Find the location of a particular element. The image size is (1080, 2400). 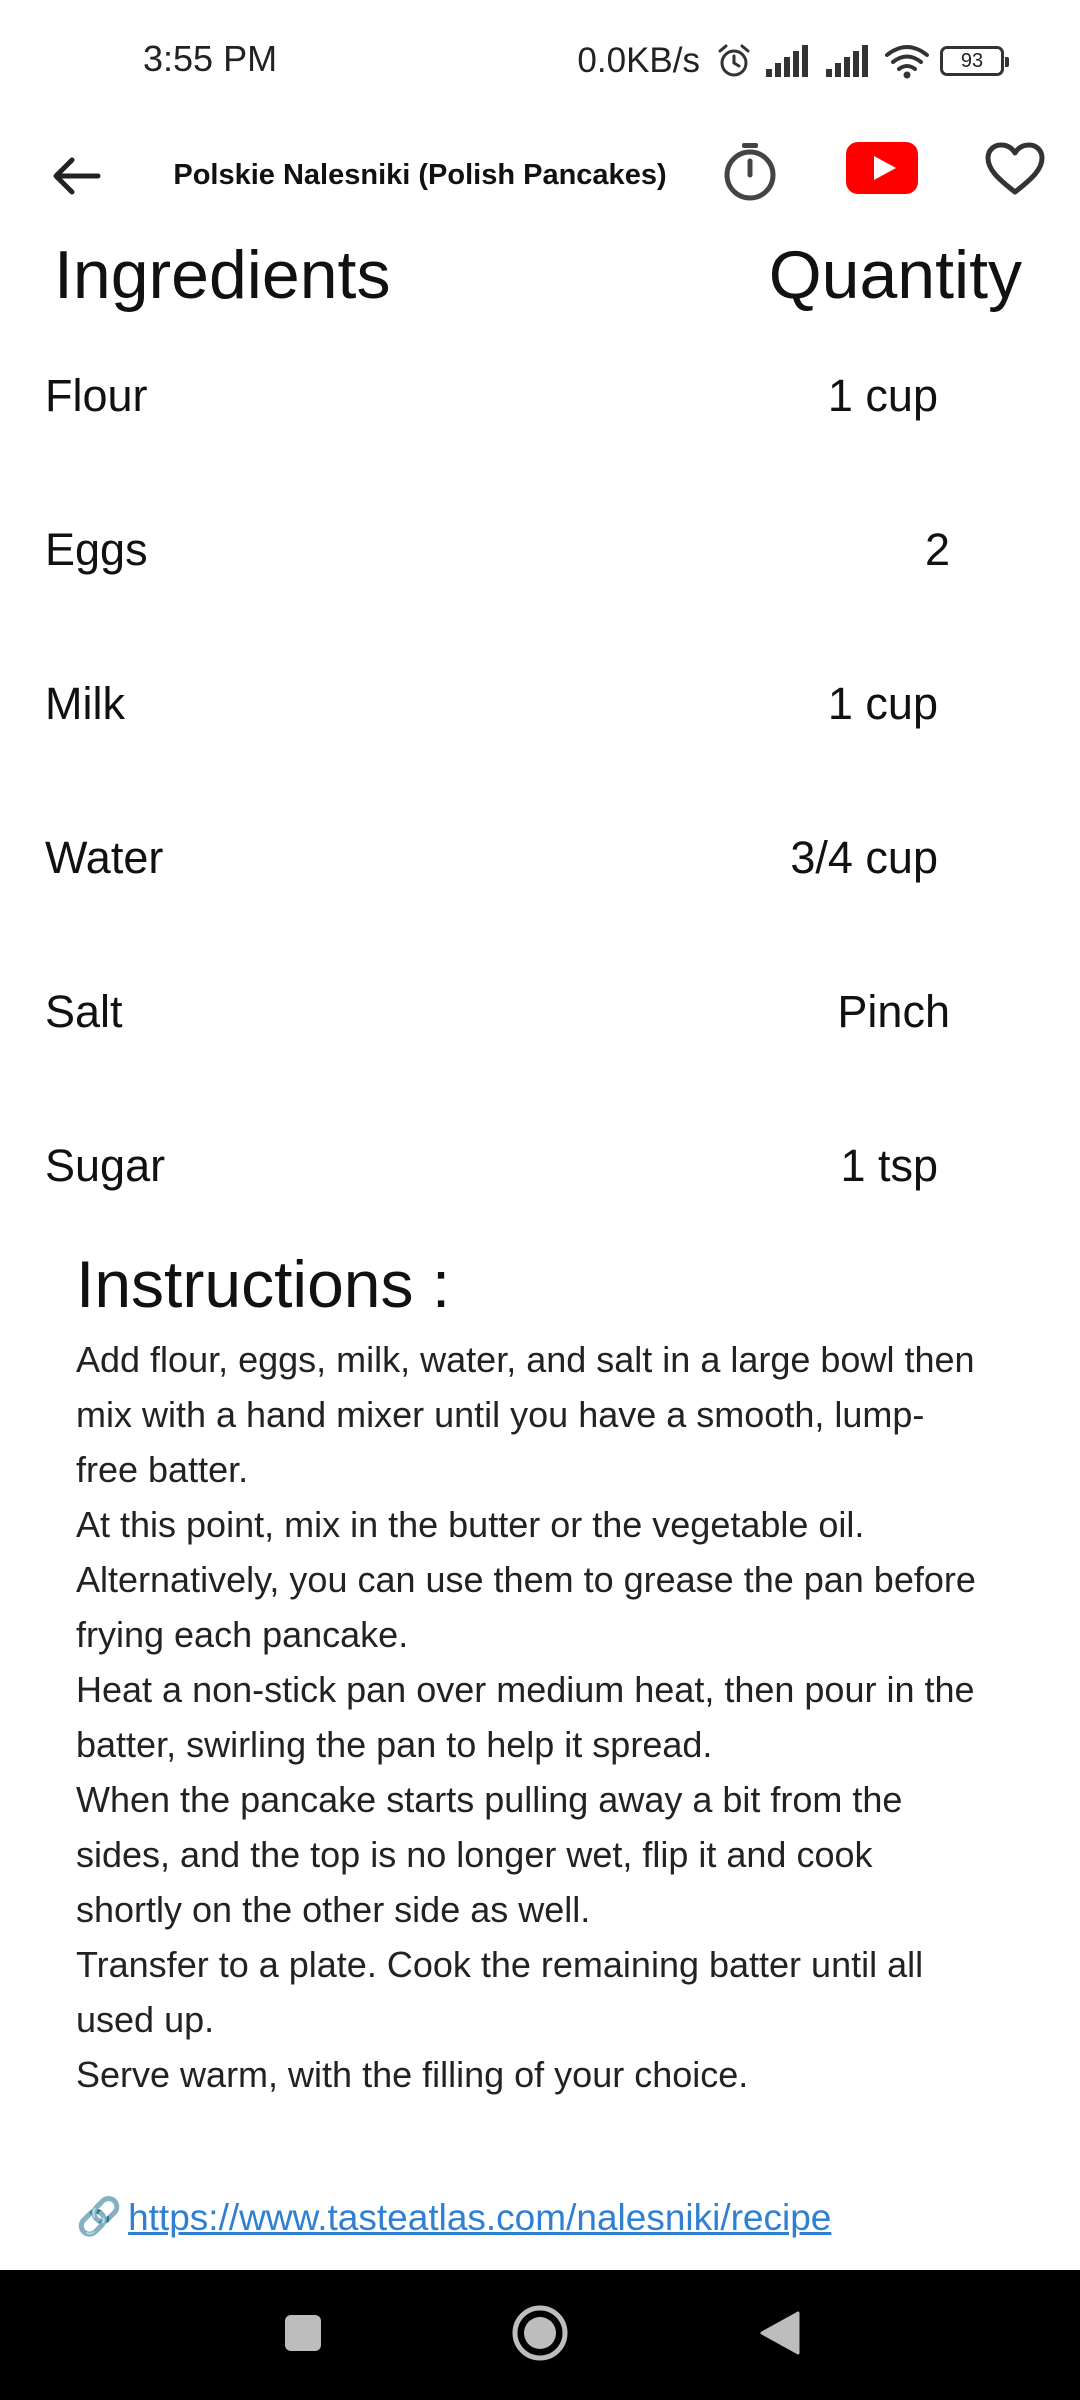

recents-square-icon is located at coordinates (303, 2335).